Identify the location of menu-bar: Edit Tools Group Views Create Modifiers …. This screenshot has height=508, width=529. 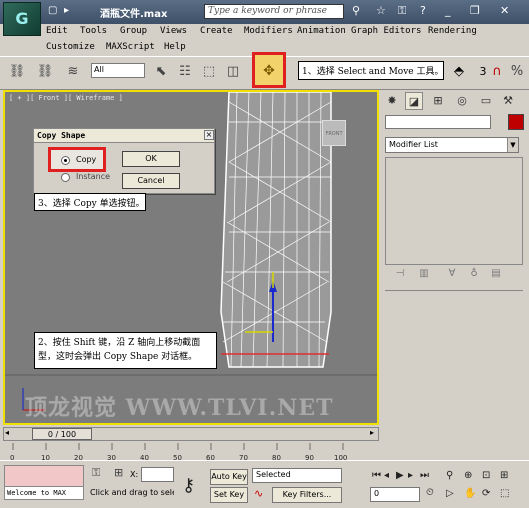
(286, 40).